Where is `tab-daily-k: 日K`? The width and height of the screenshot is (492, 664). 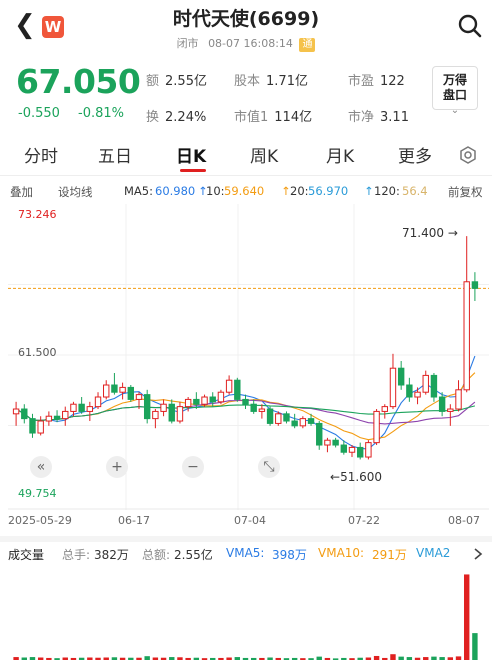 tab-daily-k: 日K is located at coordinates (191, 154).